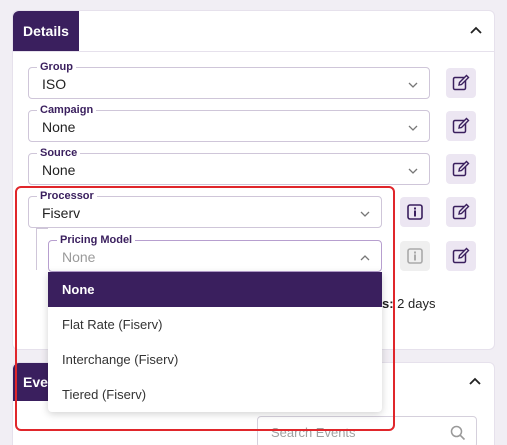 The height and width of the screenshot is (445, 507). What do you see at coordinates (229, 165) in the screenshot?
I see `source-select: Source None` at bounding box center [229, 165].